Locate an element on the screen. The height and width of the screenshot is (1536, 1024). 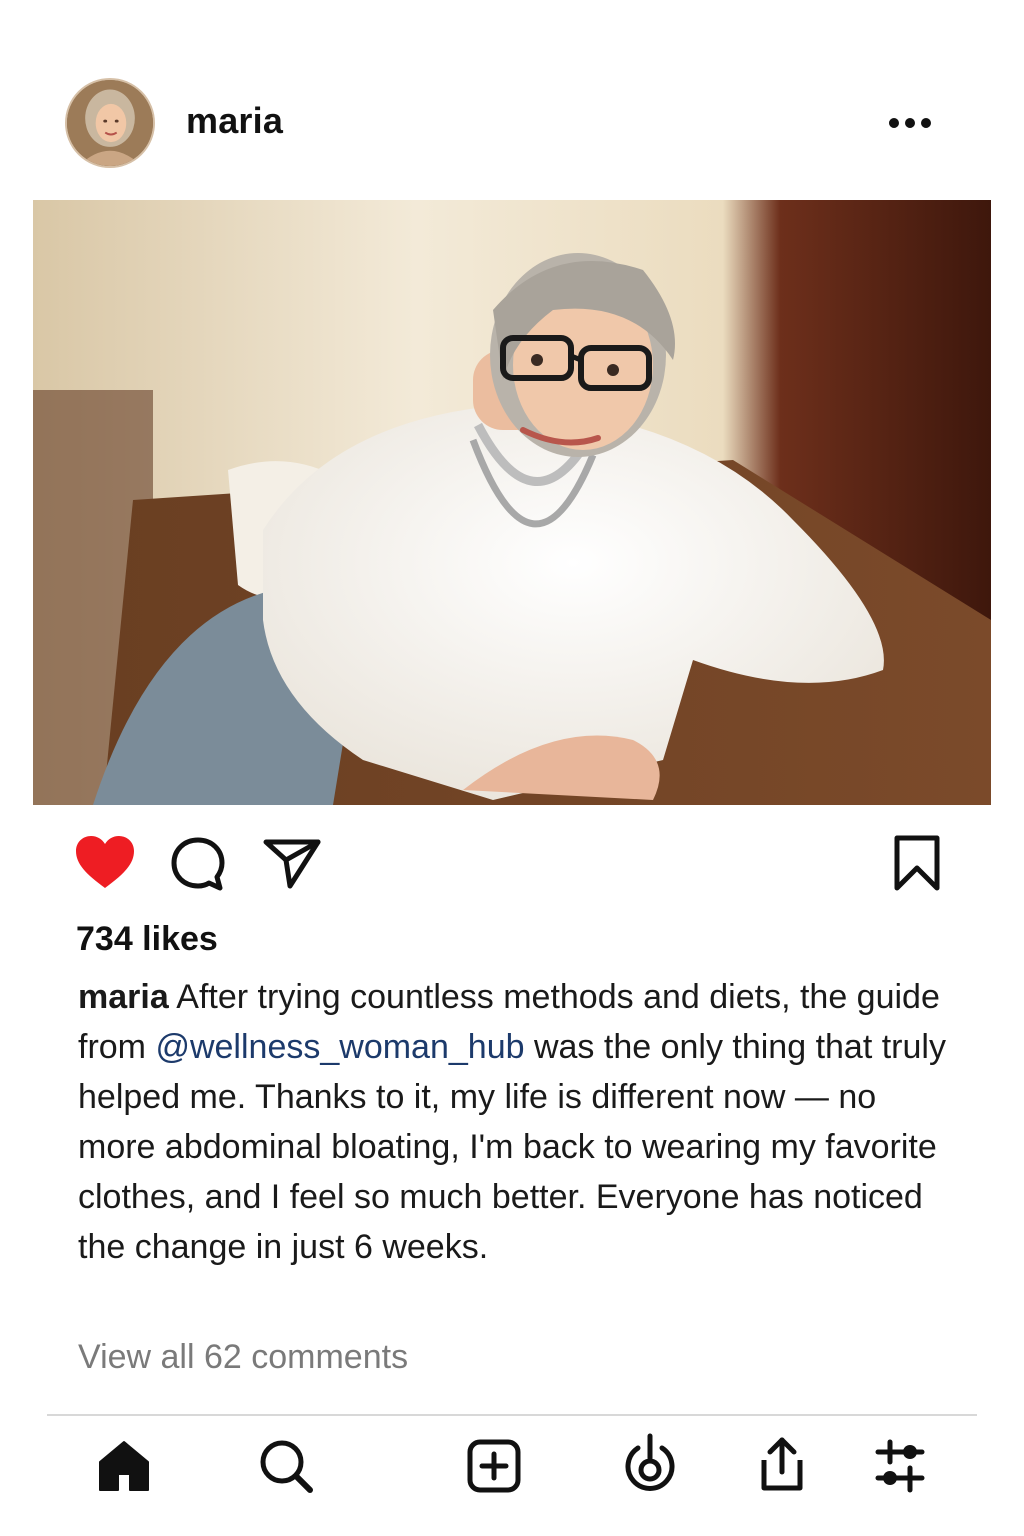
comment-button is located at coordinates (198, 864).